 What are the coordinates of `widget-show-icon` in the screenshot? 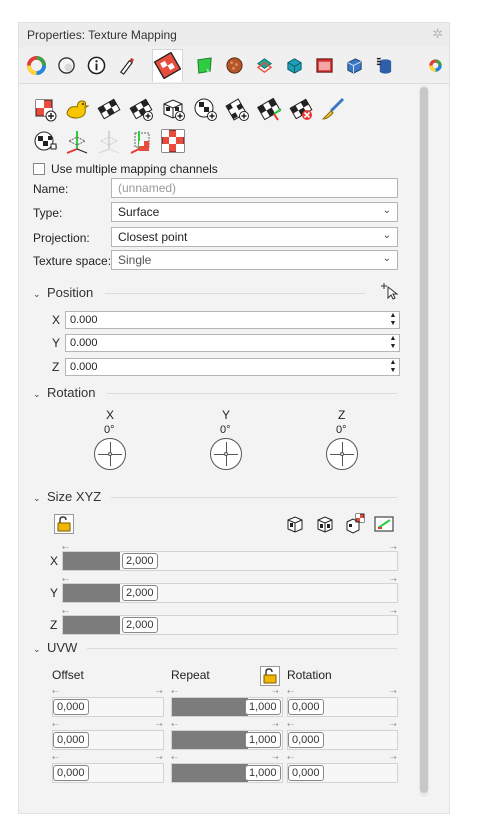 It's located at (77, 141).